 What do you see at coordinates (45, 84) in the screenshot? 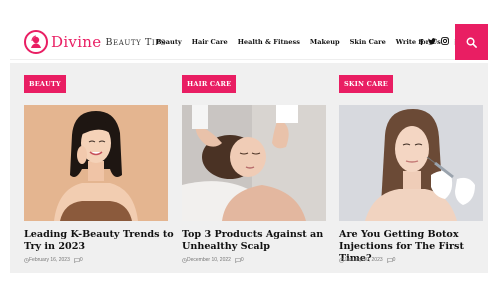
I see `category-badge: BEAUTY` at bounding box center [45, 84].